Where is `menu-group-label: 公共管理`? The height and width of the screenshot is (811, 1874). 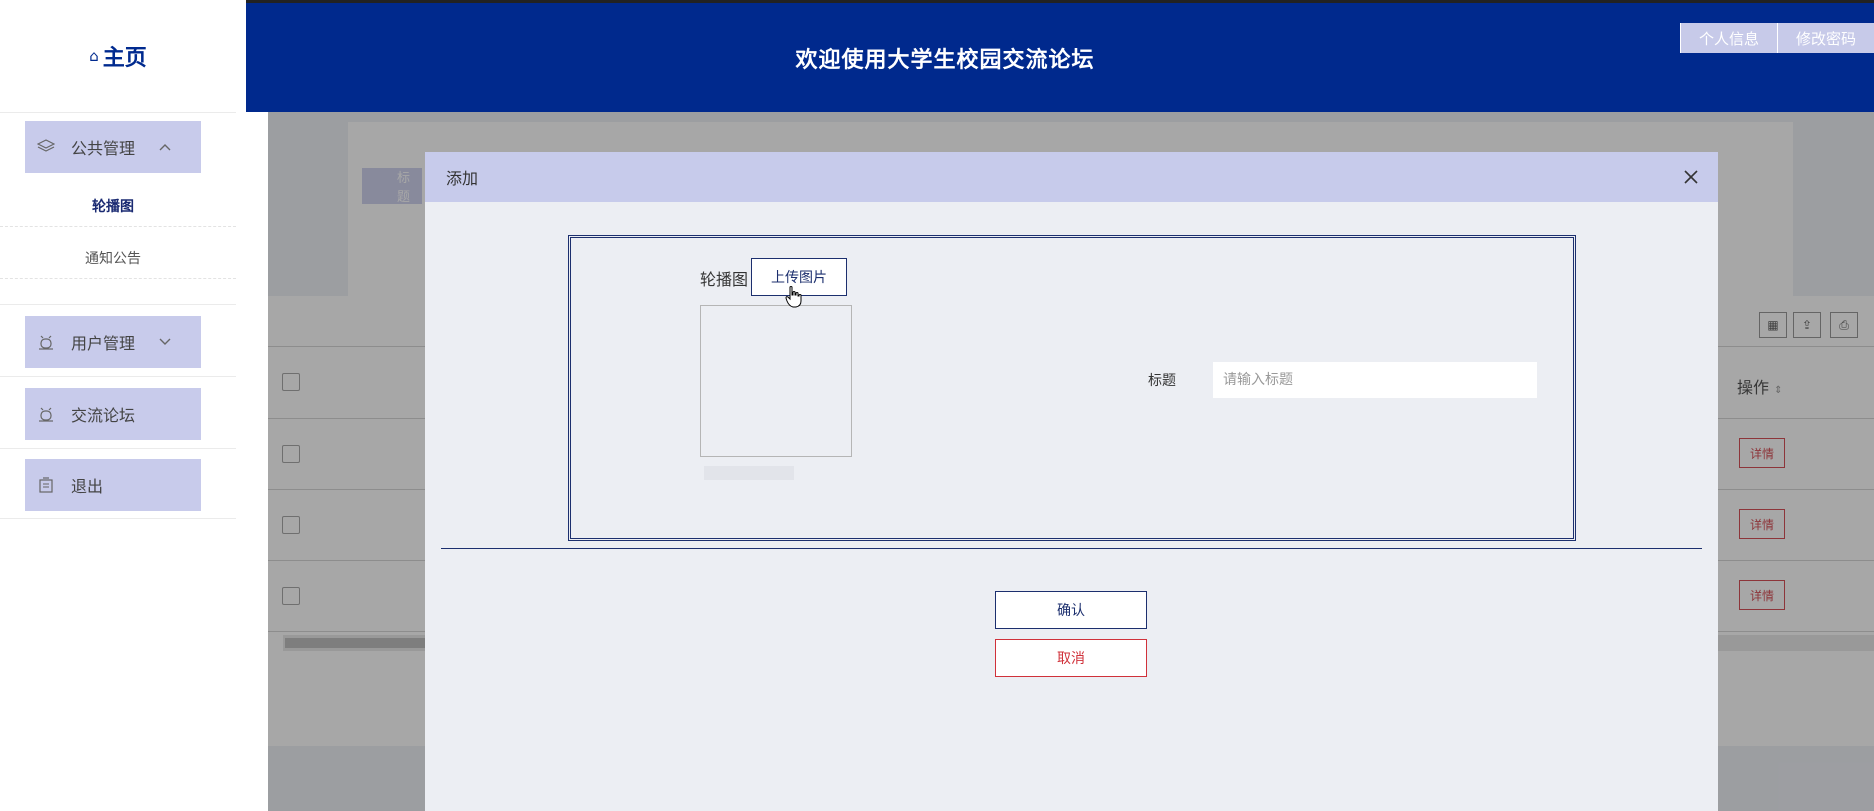 menu-group-label: 公共管理 is located at coordinates (103, 148).